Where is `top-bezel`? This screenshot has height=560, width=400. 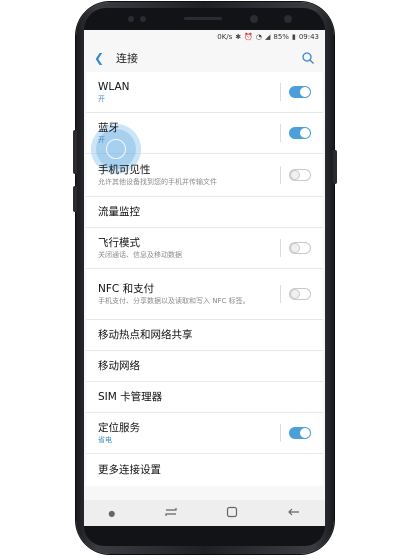 top-bezel is located at coordinates (204, 19).